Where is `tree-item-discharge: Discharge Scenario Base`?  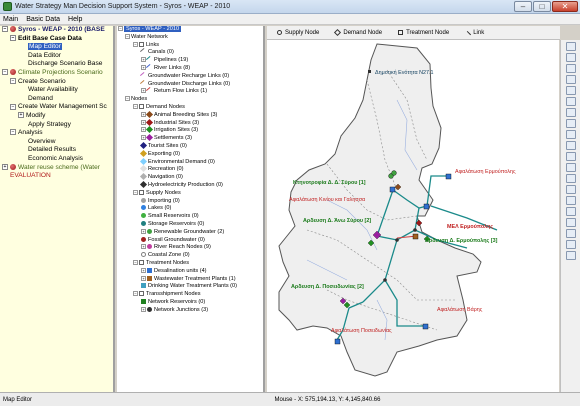 tree-item-discharge: Discharge Scenario Base is located at coordinates (56, 64).